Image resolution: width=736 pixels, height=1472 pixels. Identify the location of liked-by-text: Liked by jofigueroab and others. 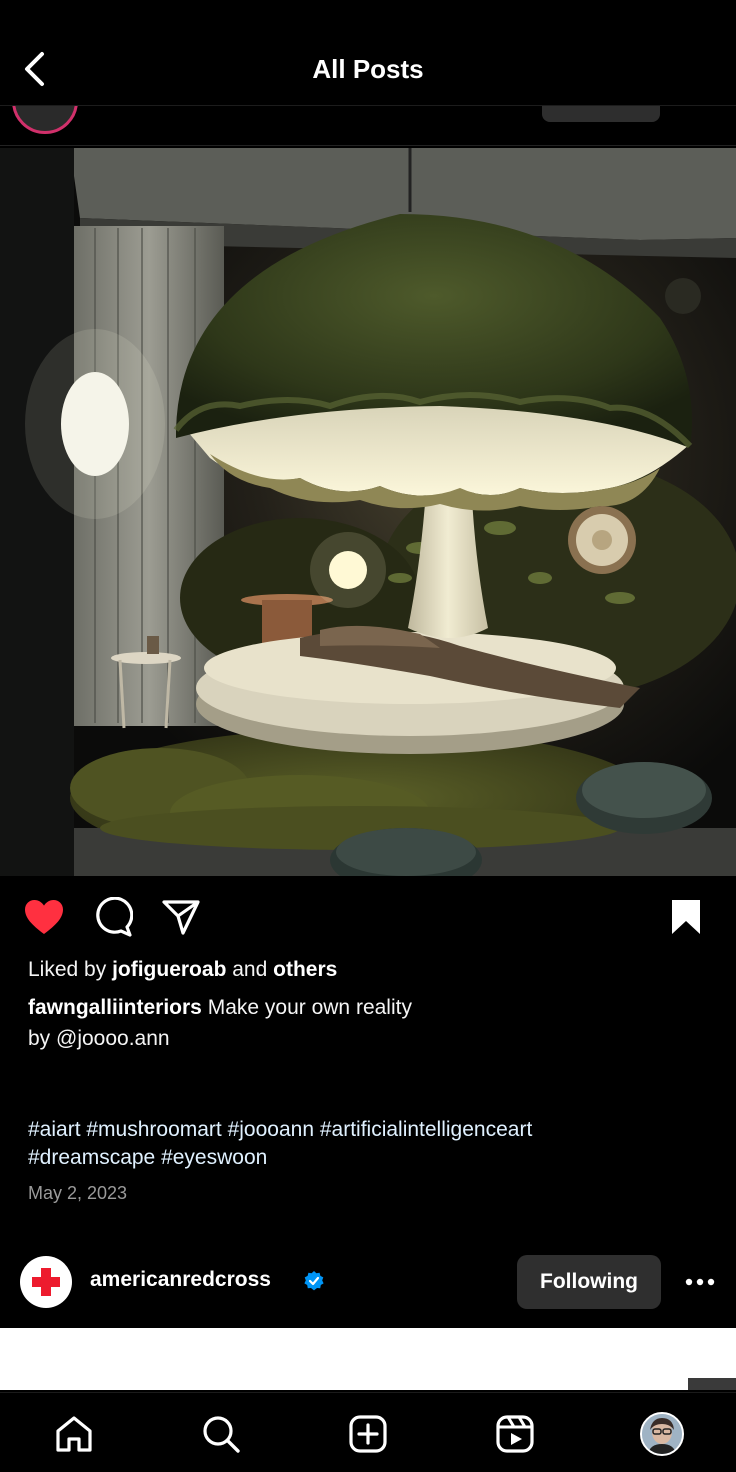
(182, 970).